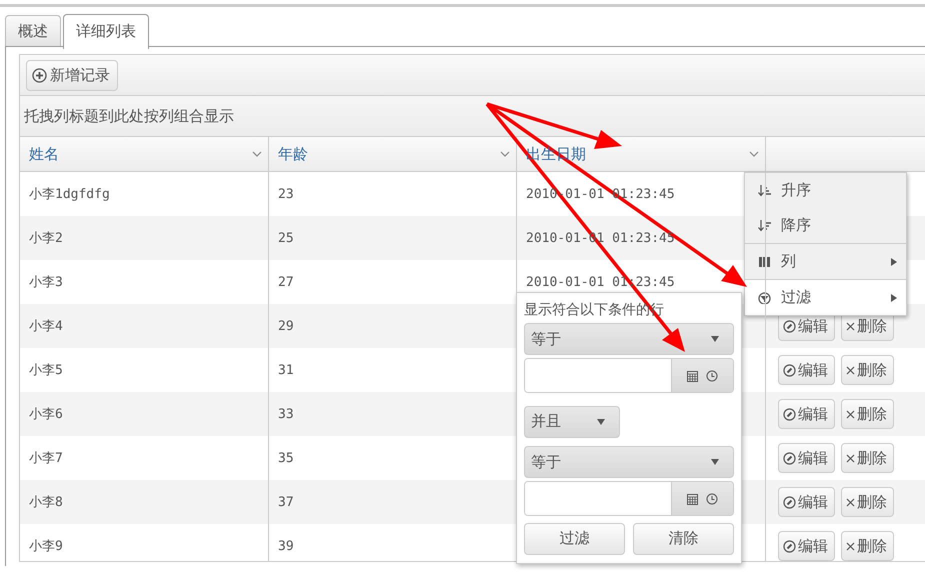 The height and width of the screenshot is (587, 925). What do you see at coordinates (144, 414) in the screenshot?
I see `table-cell: 小李6` at bounding box center [144, 414].